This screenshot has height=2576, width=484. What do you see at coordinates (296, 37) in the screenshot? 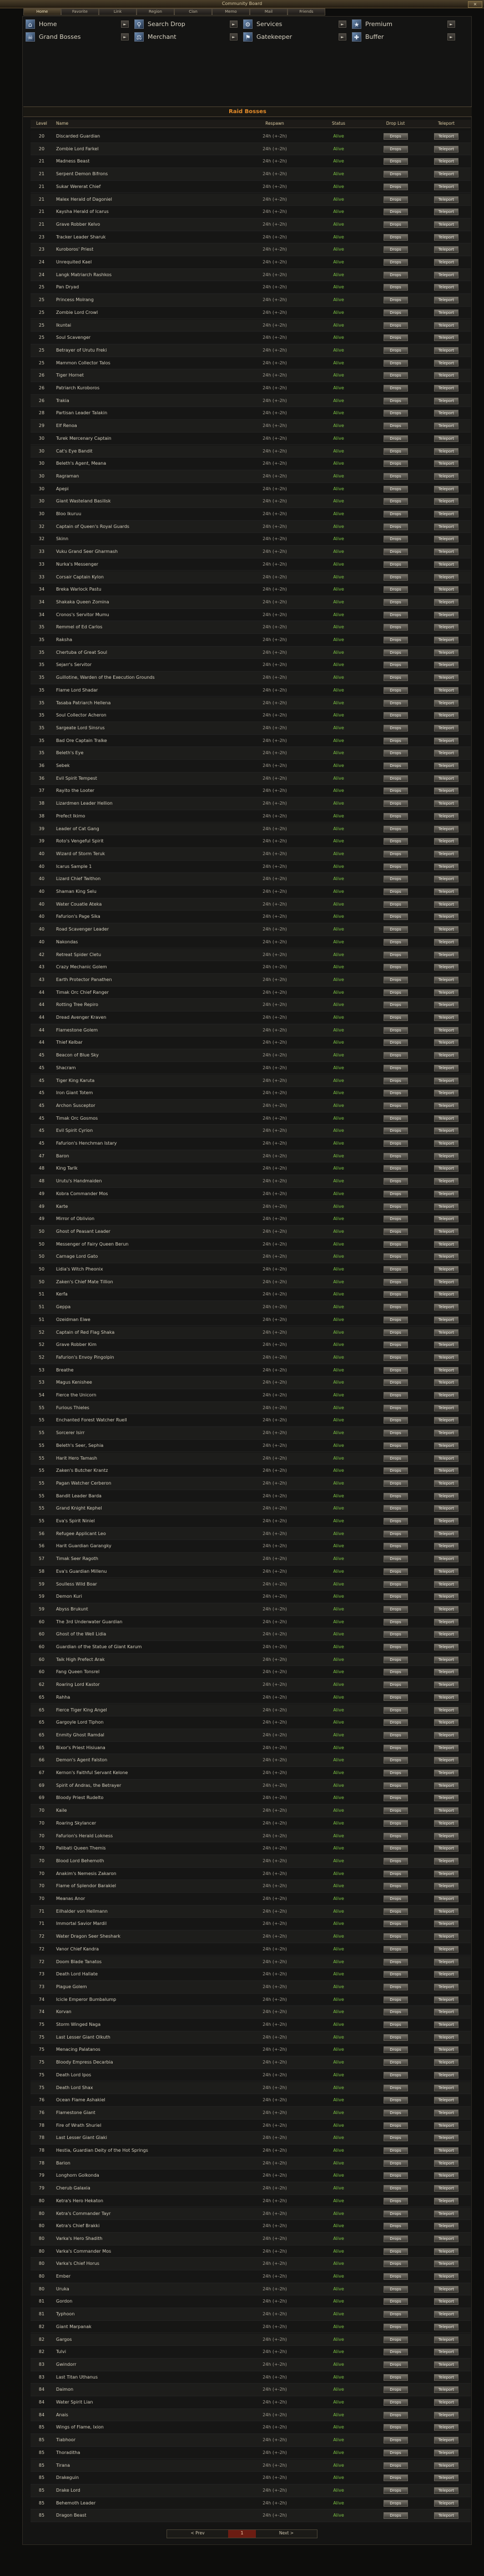
I see `menu-gatekeeper-button: ⚑ Gatekeeper ►` at bounding box center [296, 37].